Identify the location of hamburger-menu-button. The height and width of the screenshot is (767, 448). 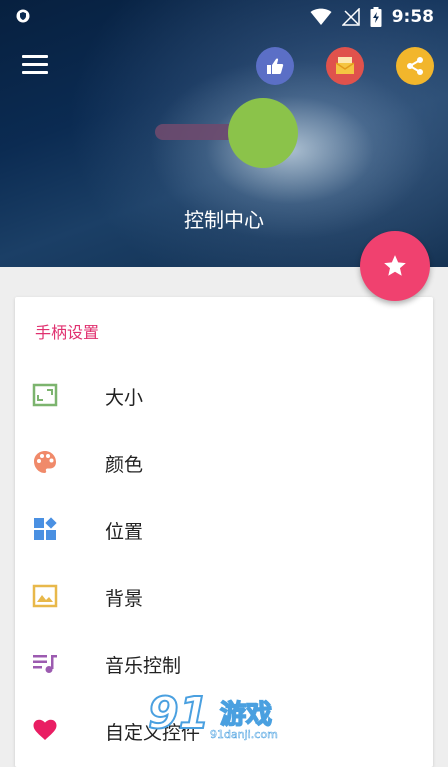
(35, 66).